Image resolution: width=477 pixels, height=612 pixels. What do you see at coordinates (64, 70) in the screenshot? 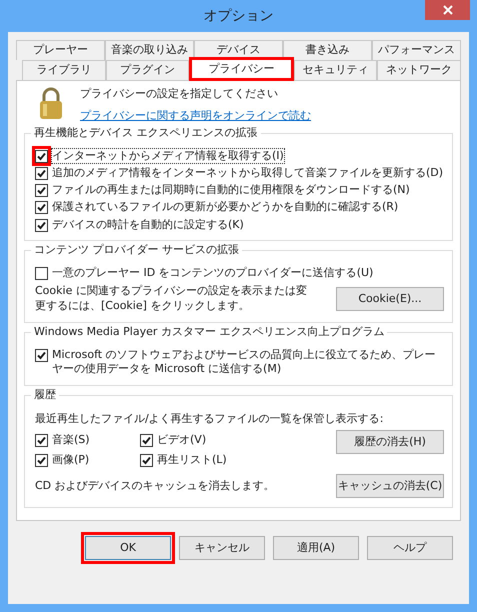
I see `tab: ライブラリ` at bounding box center [64, 70].